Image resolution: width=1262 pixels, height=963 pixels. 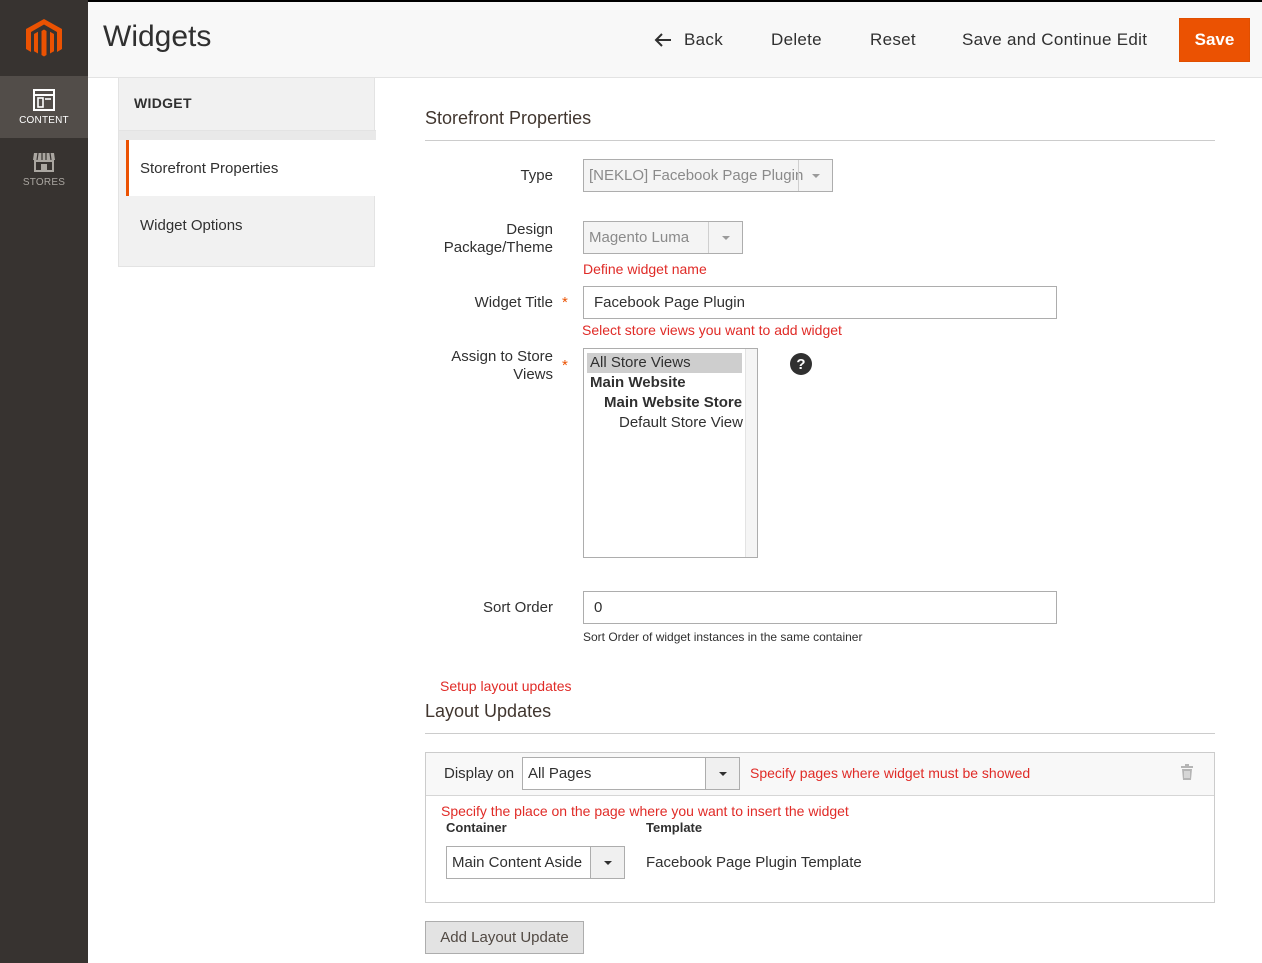 I want to click on sidebar-item-stores: STORES, so click(x=44, y=169).